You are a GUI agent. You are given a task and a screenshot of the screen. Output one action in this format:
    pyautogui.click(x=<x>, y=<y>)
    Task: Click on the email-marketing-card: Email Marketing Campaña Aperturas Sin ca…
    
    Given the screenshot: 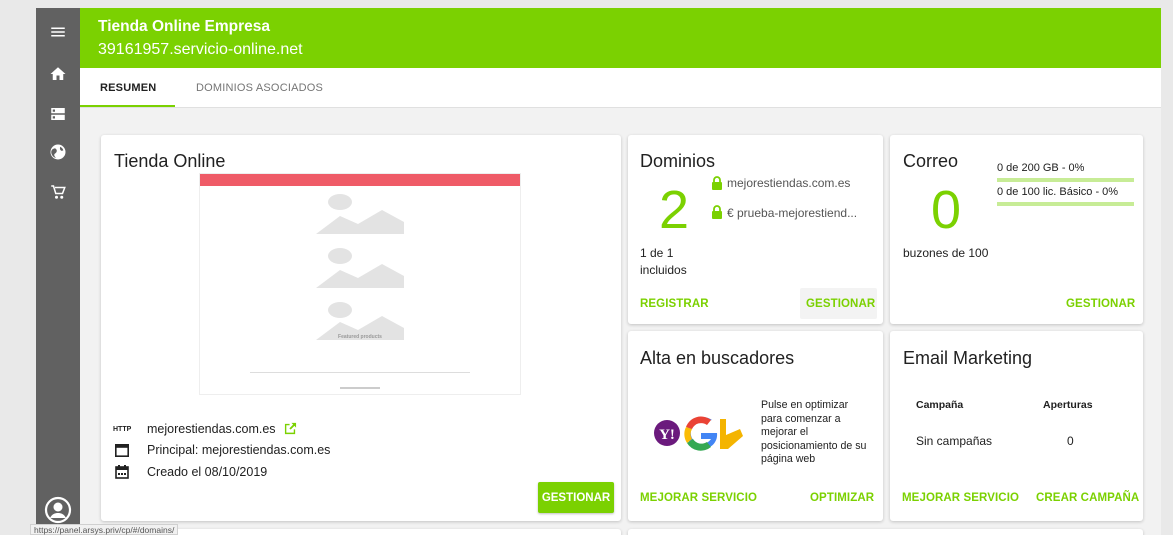 What is the action you would take?
    pyautogui.click(x=1016, y=426)
    